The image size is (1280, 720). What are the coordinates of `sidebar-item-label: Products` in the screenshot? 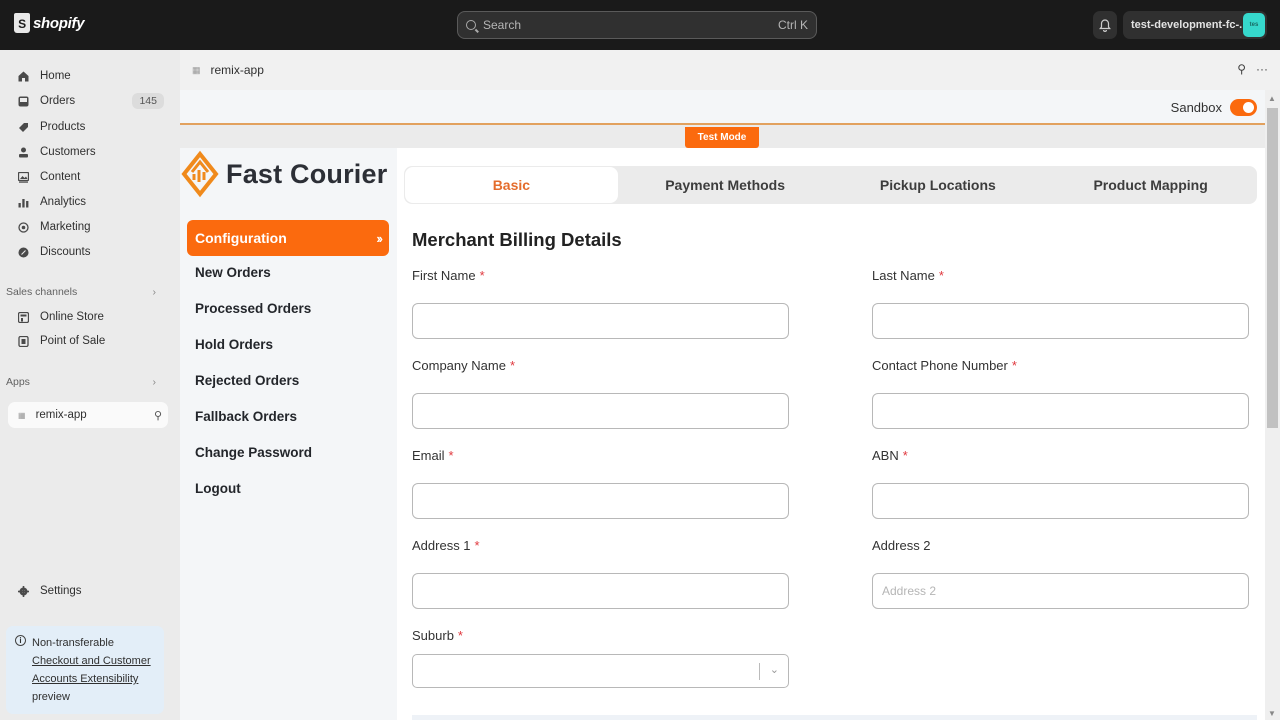 It's located at (63, 127).